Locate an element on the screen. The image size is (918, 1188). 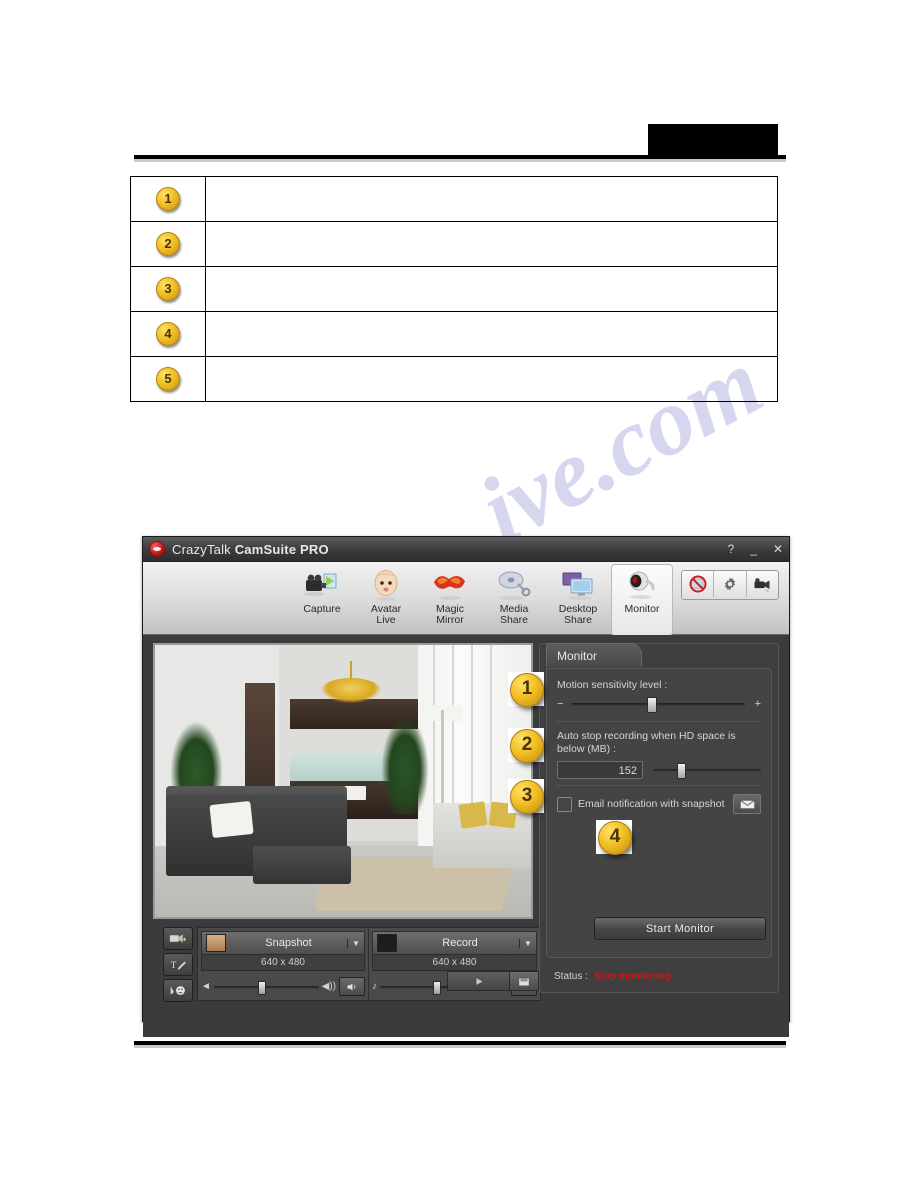
snapshot-section: Snapshot ▼ 640 x 480 ◄ ◀)) is located at coordinates (283, 964).